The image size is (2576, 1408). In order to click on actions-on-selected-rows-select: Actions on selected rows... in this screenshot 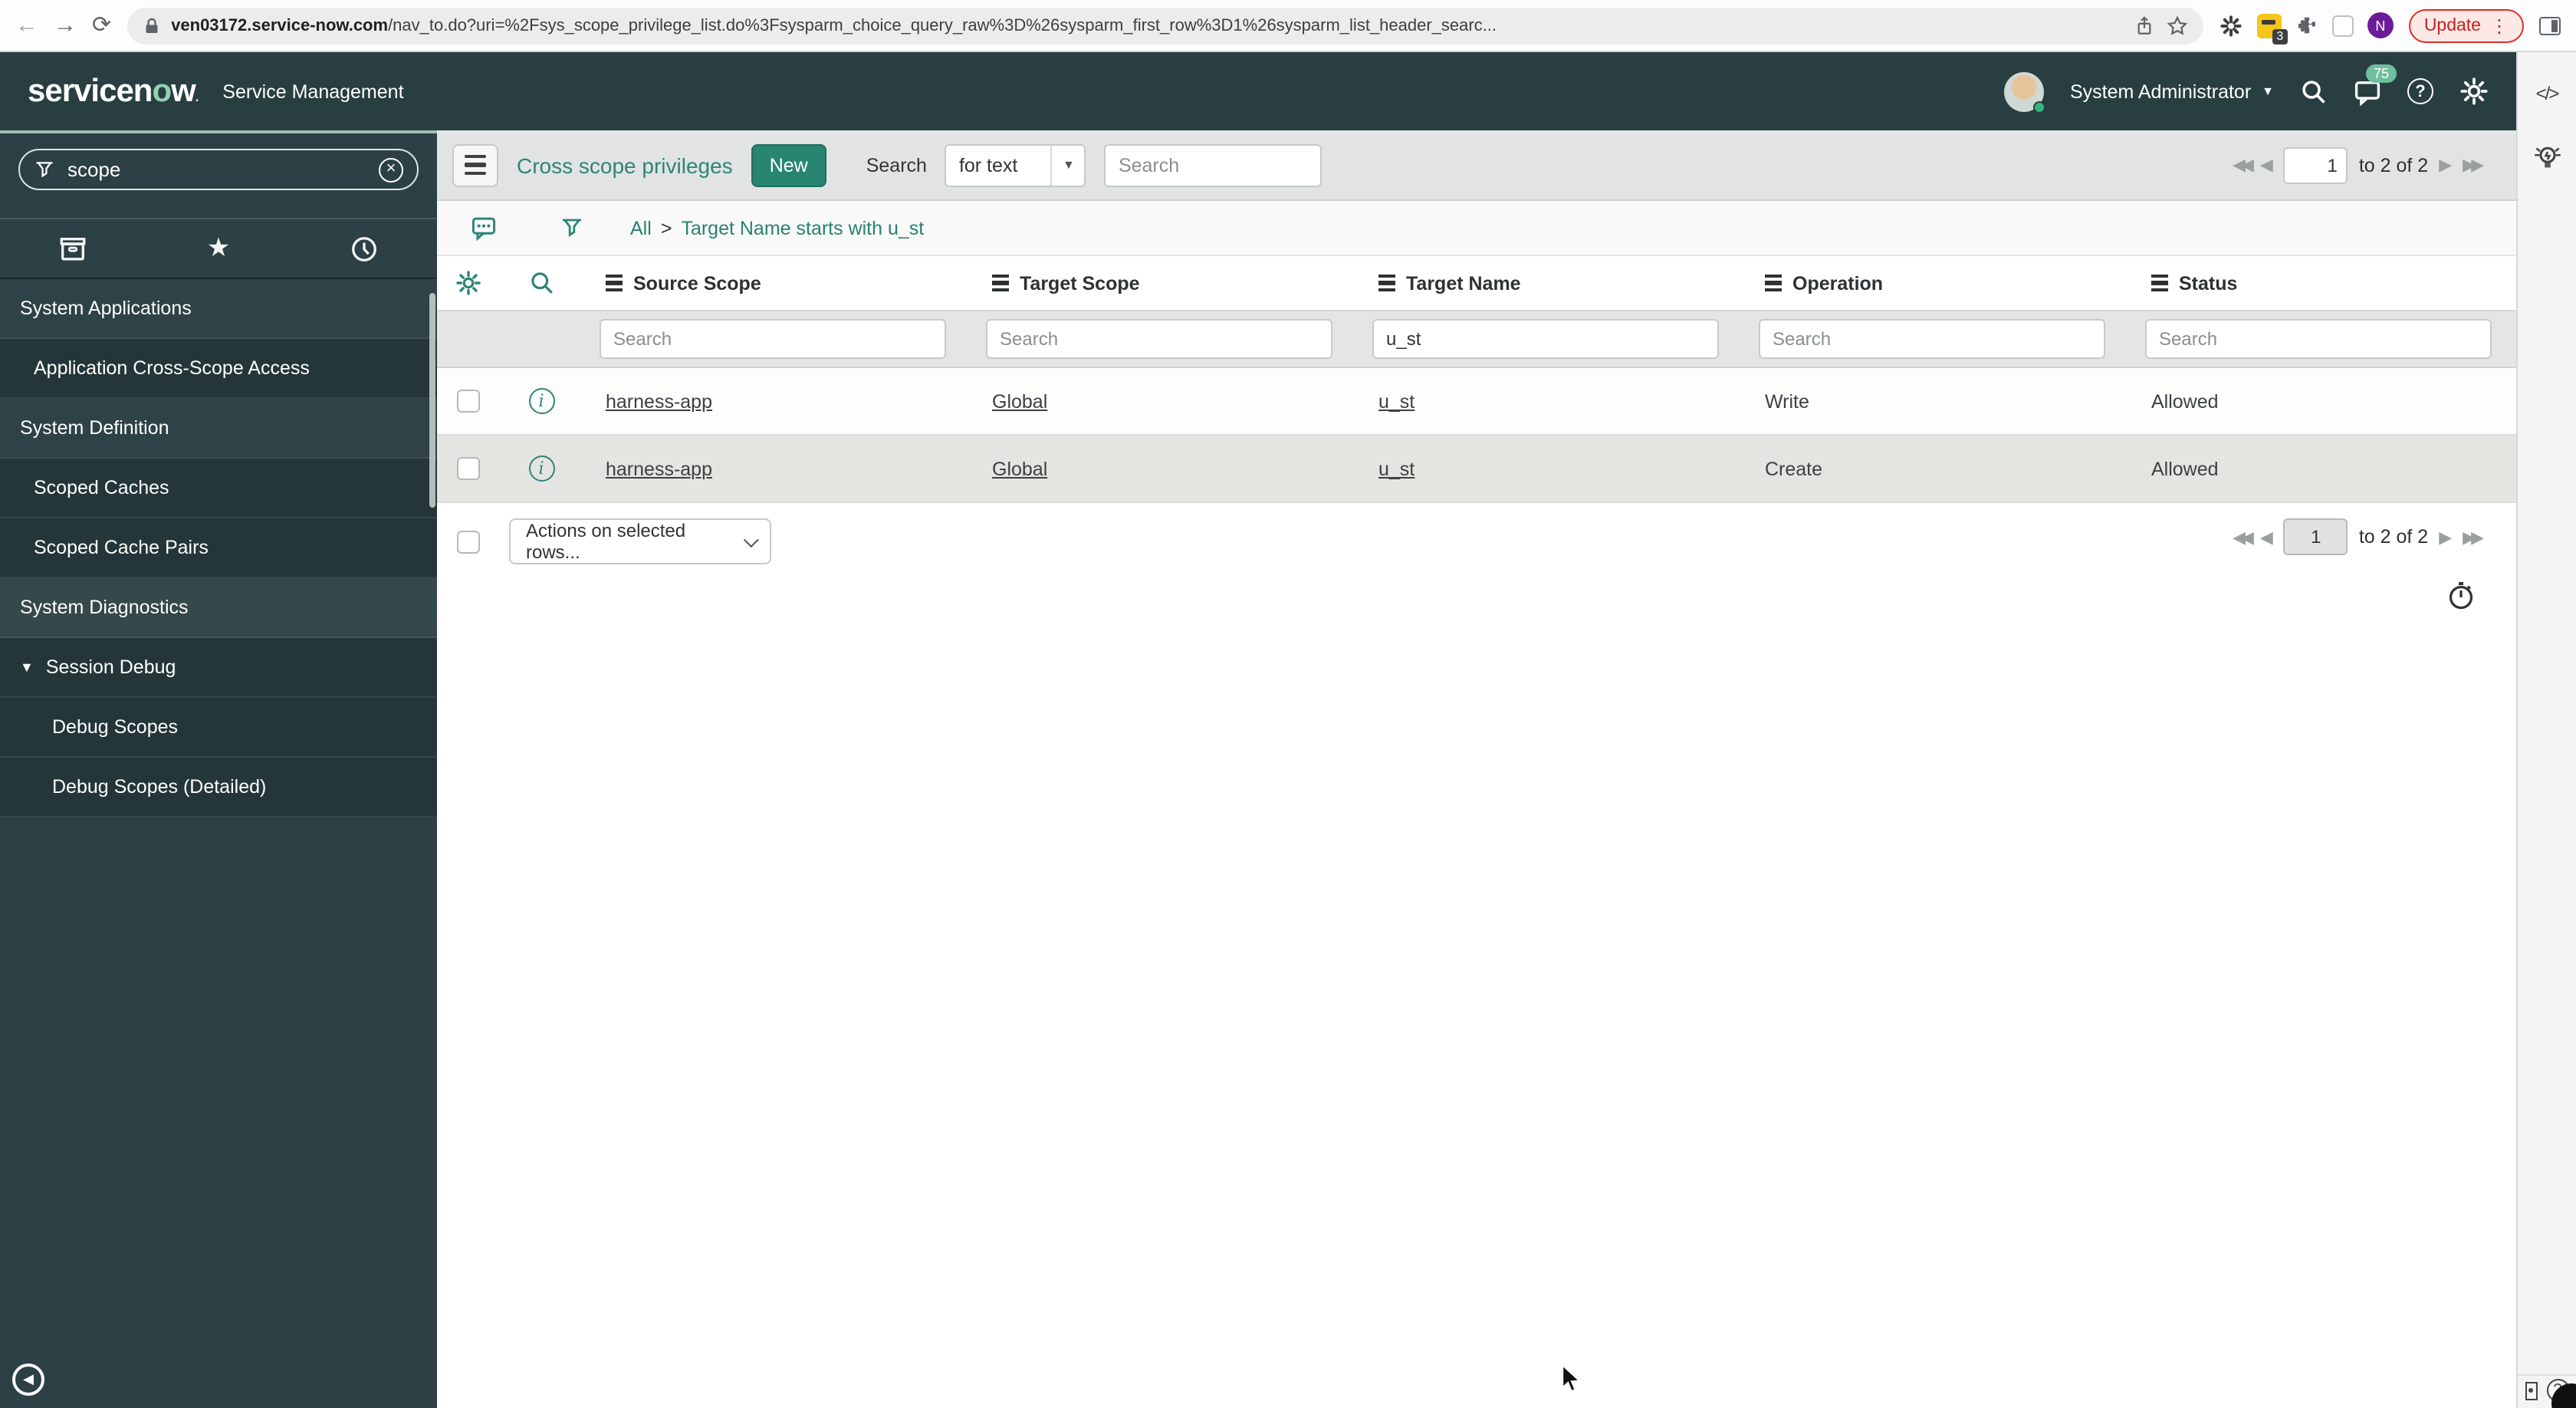, I will do `click(640, 541)`.